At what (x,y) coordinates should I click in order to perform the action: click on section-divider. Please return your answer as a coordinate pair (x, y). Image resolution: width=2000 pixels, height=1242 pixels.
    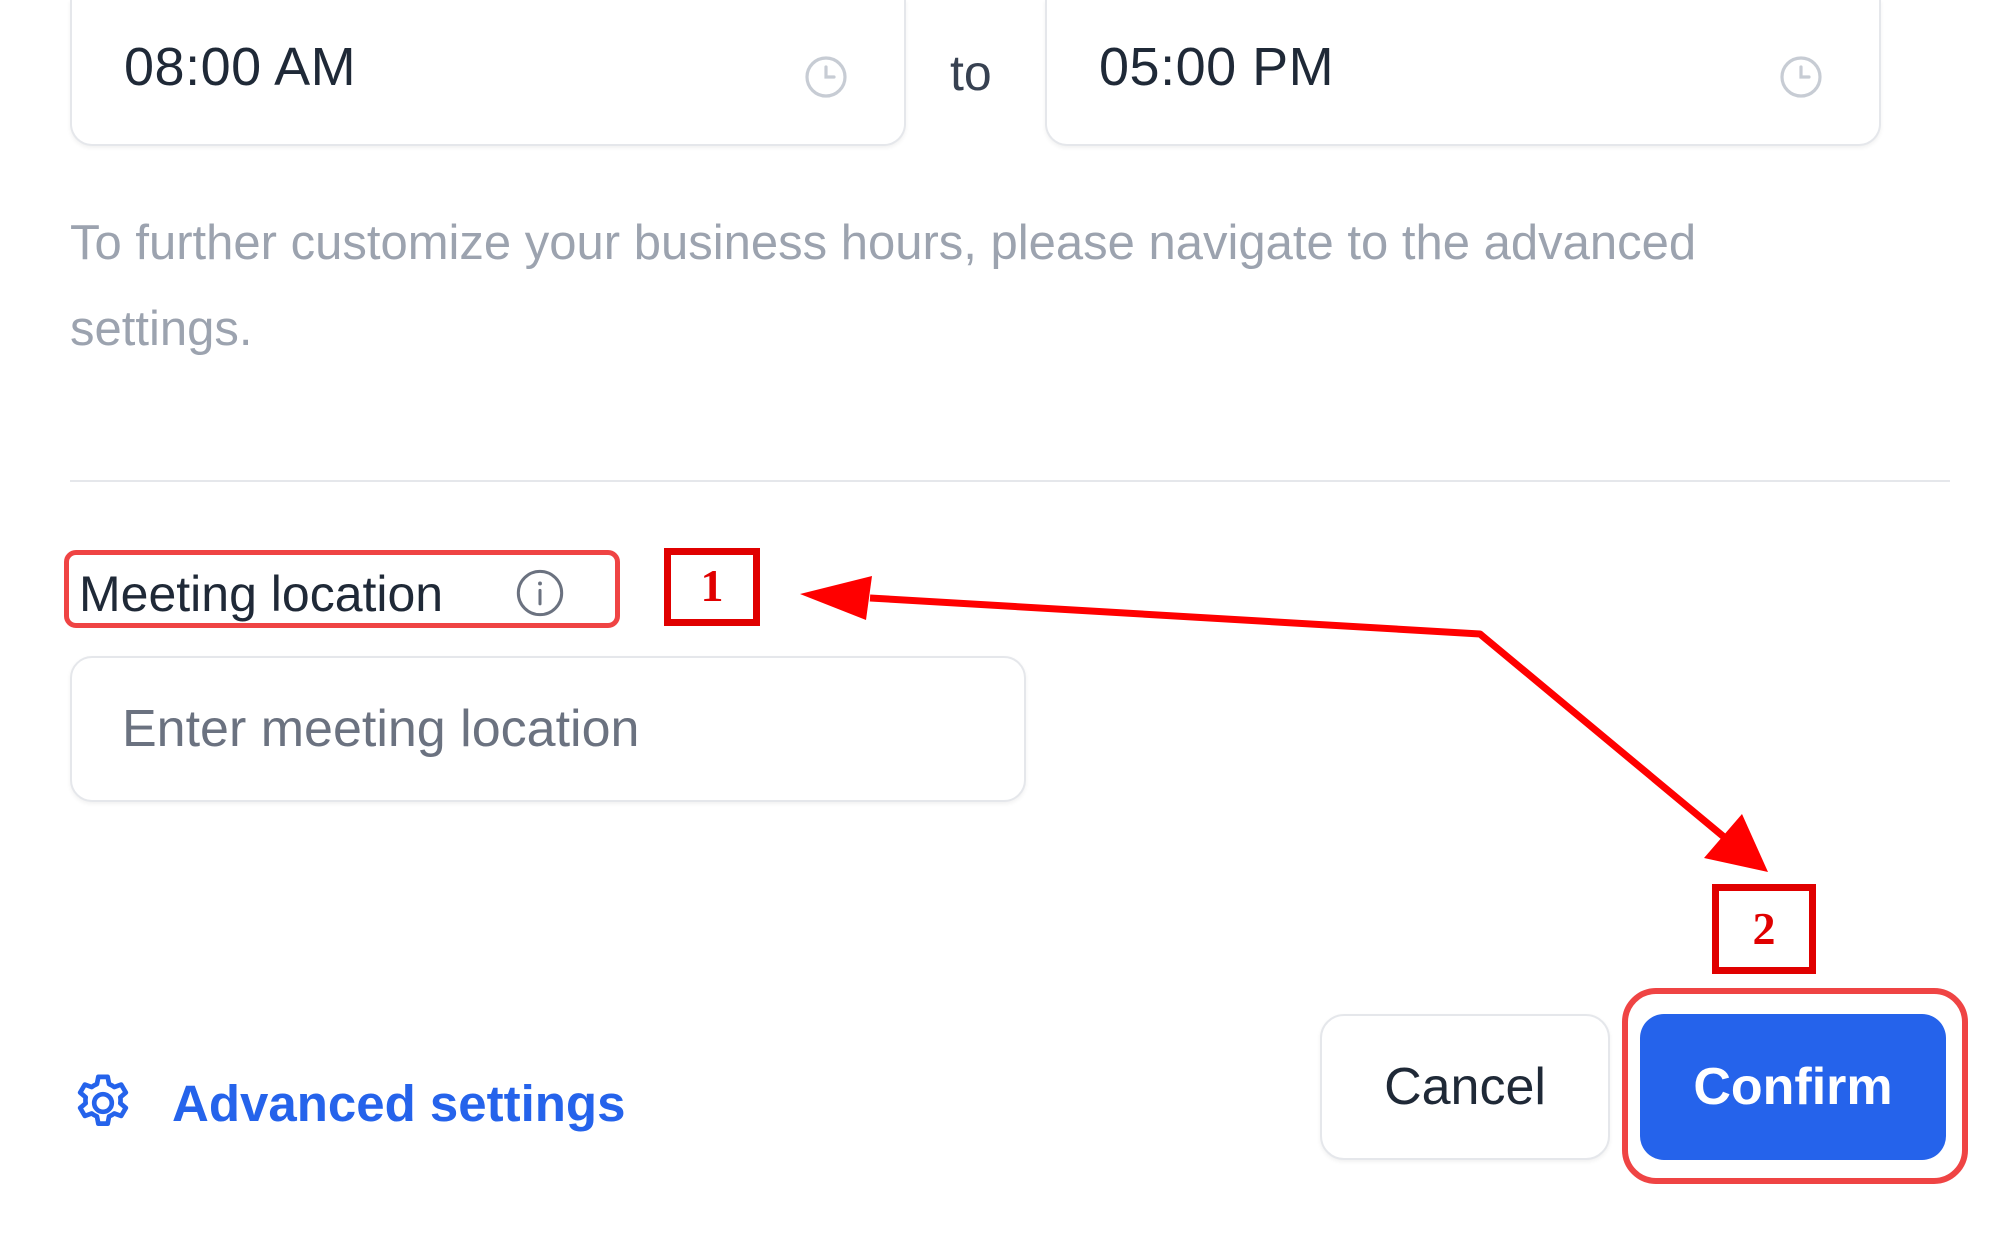
    Looking at the image, I should click on (1010, 481).